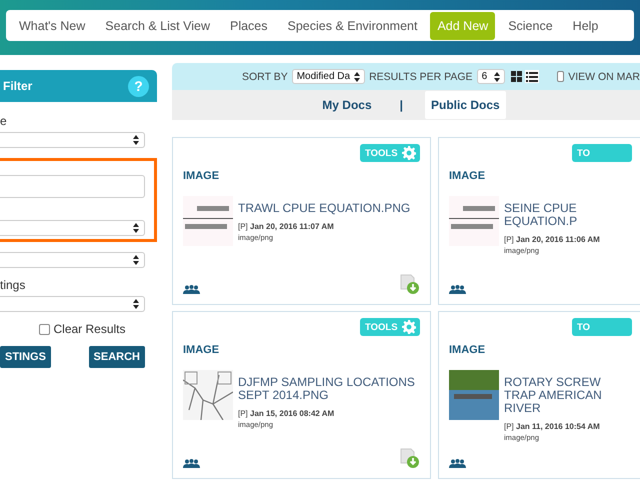 The image size is (640, 480). I want to click on doc-tab: Public Docs, so click(465, 105).